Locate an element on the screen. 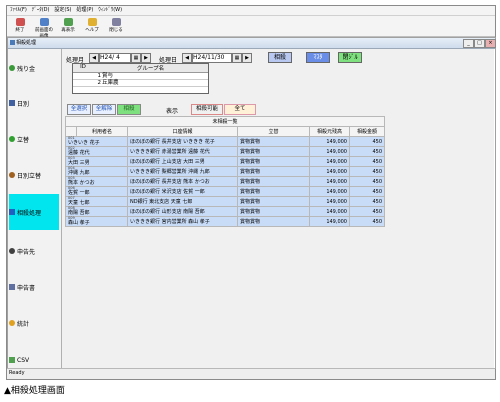 The image size is (500, 402). user-cell: 002 遠藤 花代 is located at coordinates (96, 151).